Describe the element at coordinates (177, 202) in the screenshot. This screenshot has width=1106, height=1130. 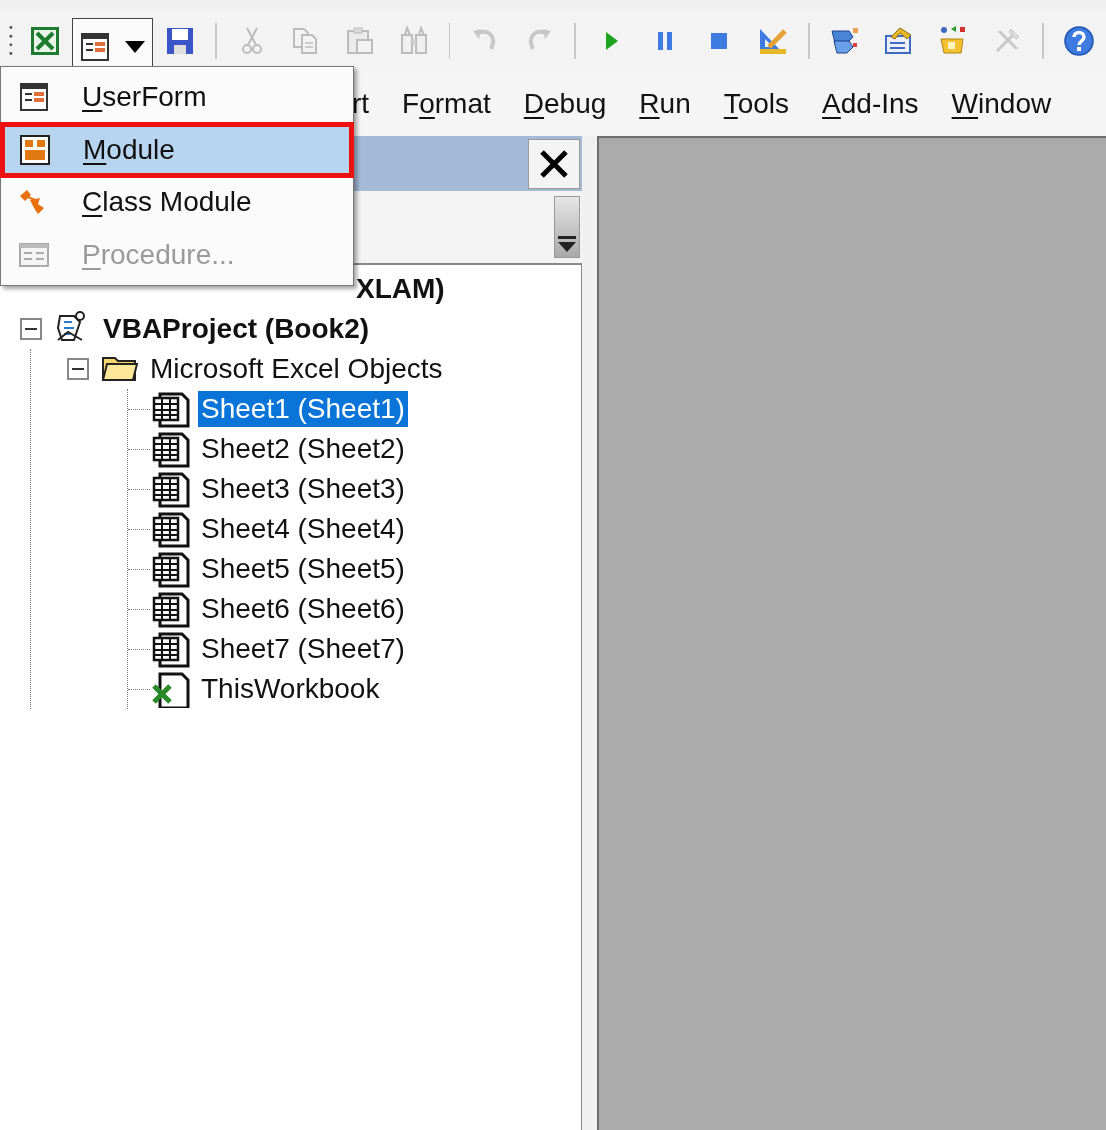
I see `menu-option: Class Module` at that location.